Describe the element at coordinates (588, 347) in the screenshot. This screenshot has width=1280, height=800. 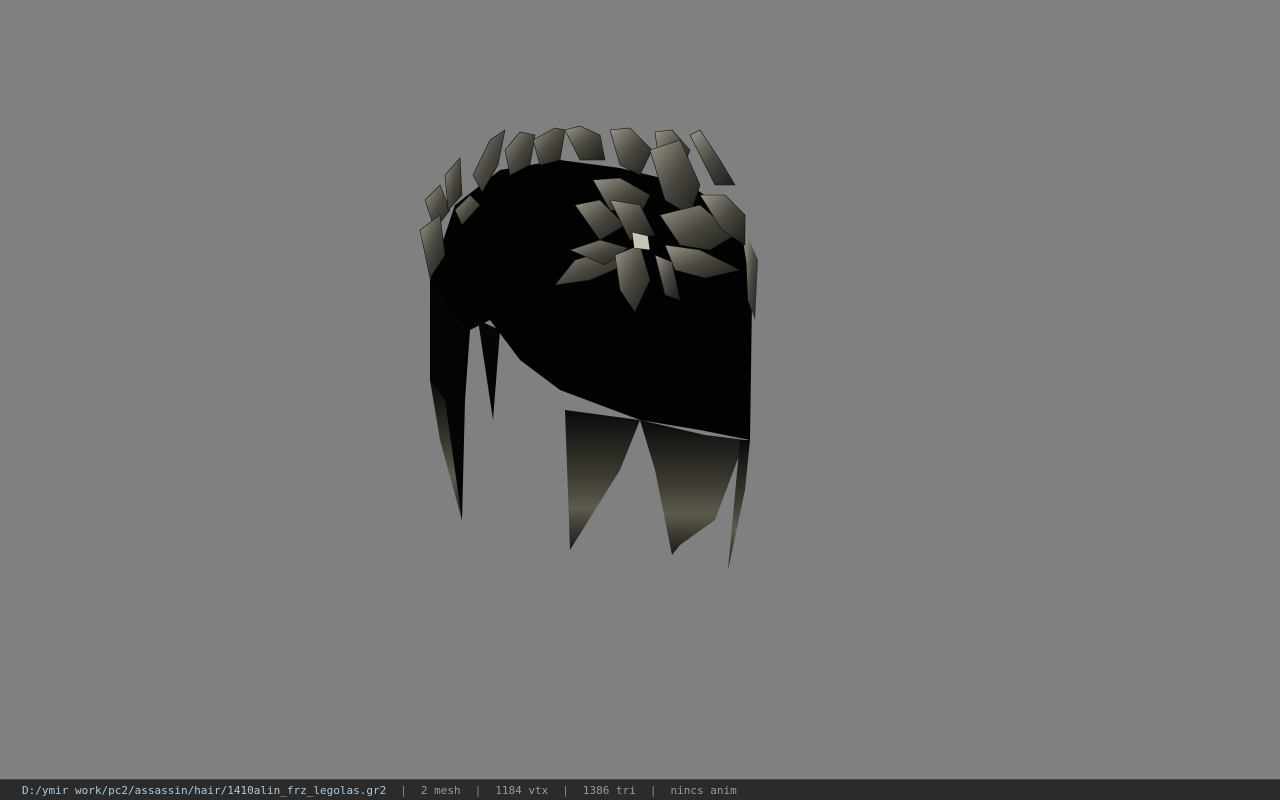
I see `hair-model-render` at that location.